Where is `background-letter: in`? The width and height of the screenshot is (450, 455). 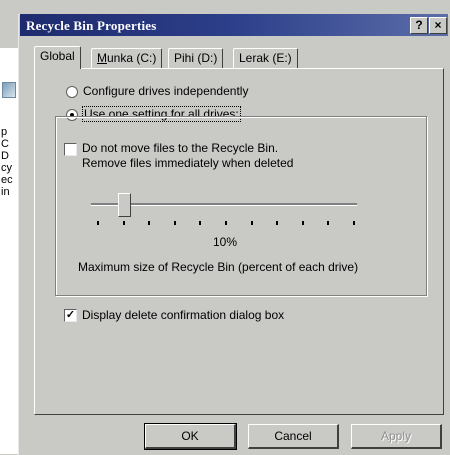 background-letter: in is located at coordinates (5, 192).